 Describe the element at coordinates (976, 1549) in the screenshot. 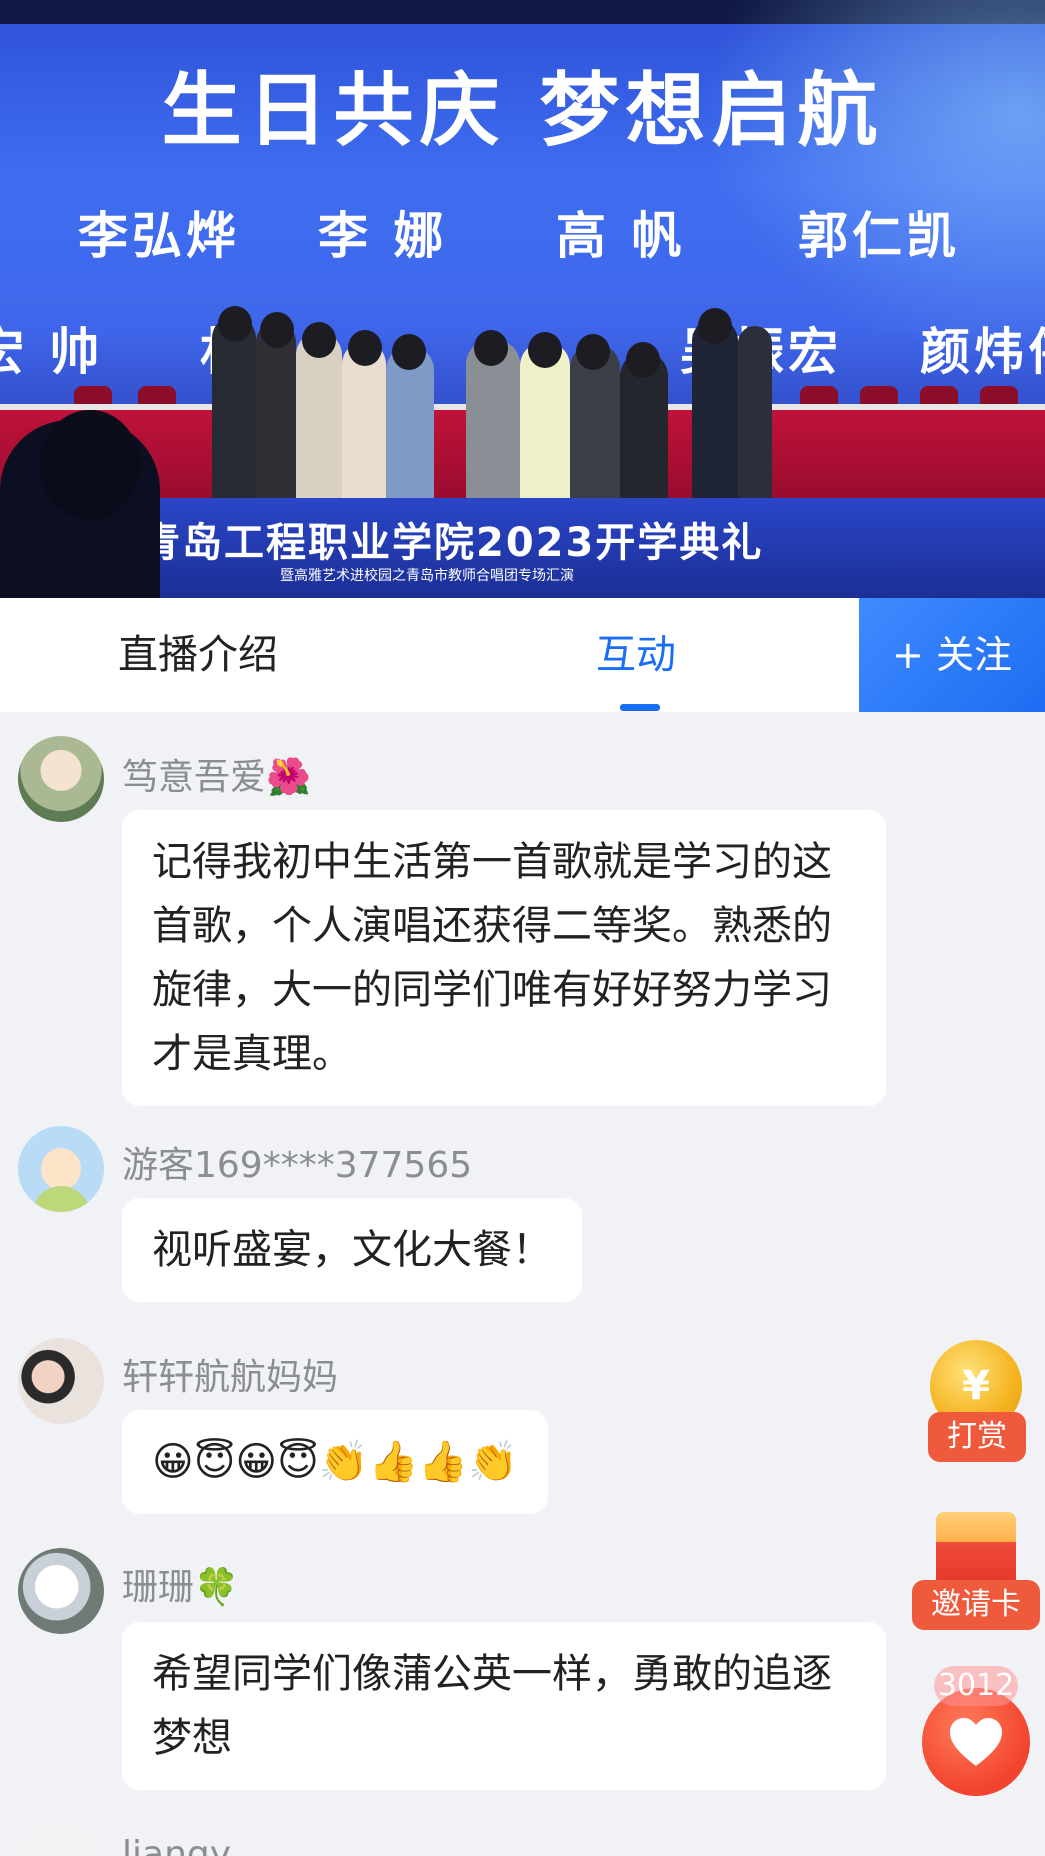

I see `invite-envelope-icon` at that location.